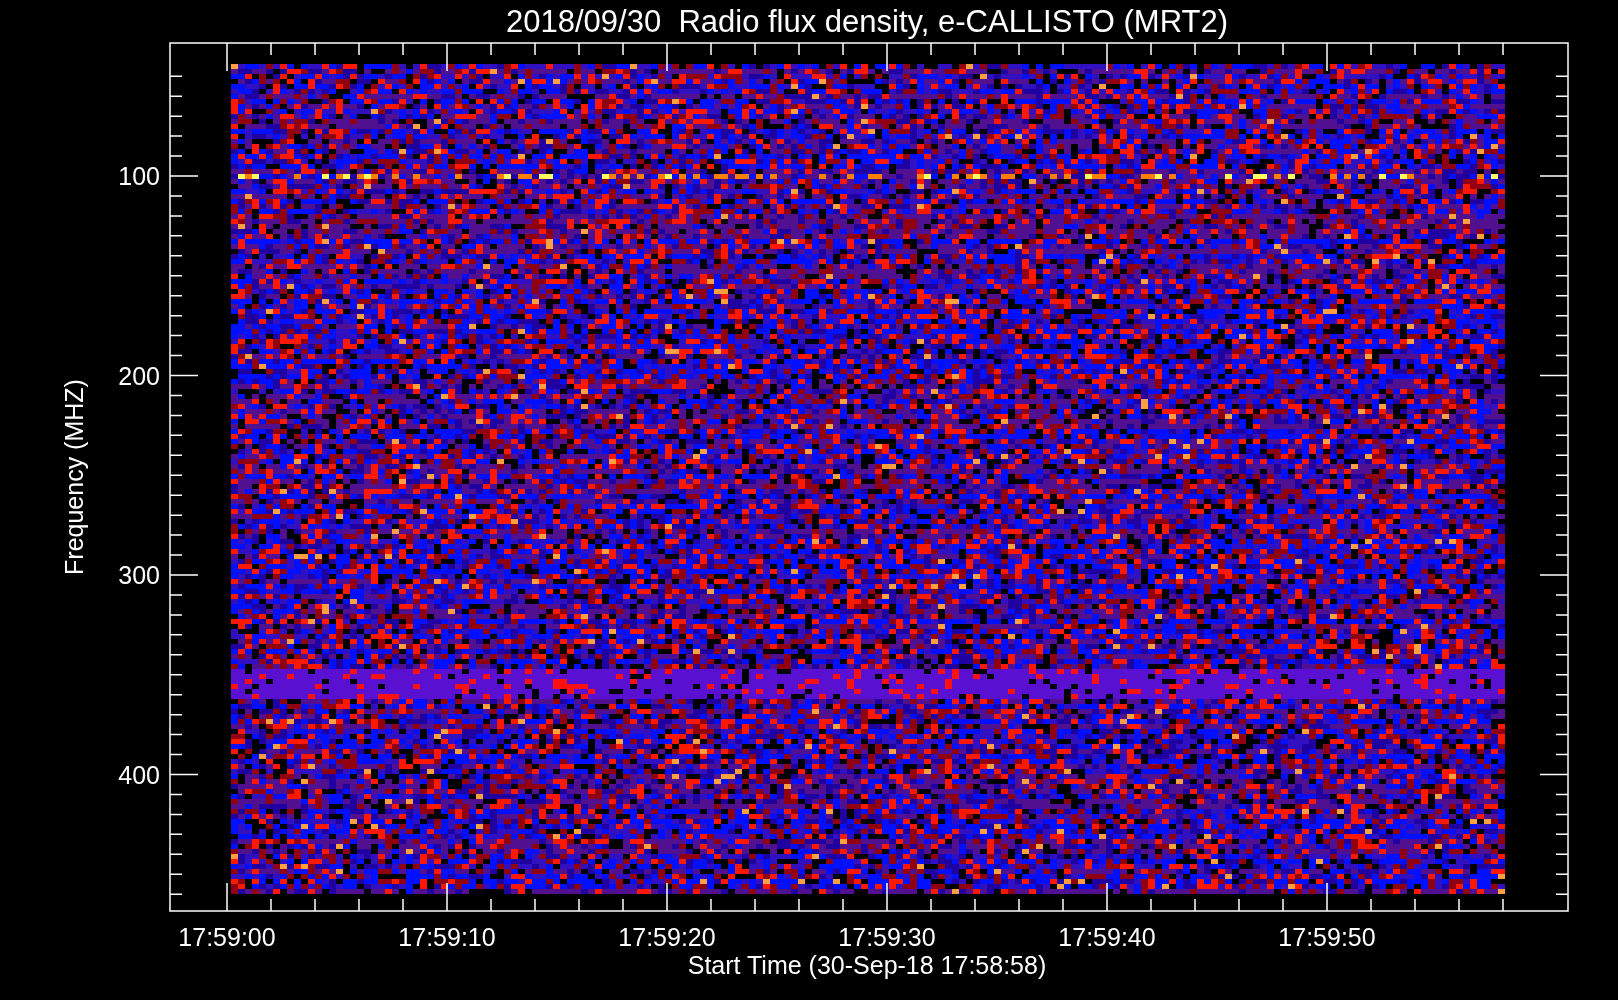 The height and width of the screenshot is (1000, 1618). I want to click on tick-label: 300, so click(139, 575).